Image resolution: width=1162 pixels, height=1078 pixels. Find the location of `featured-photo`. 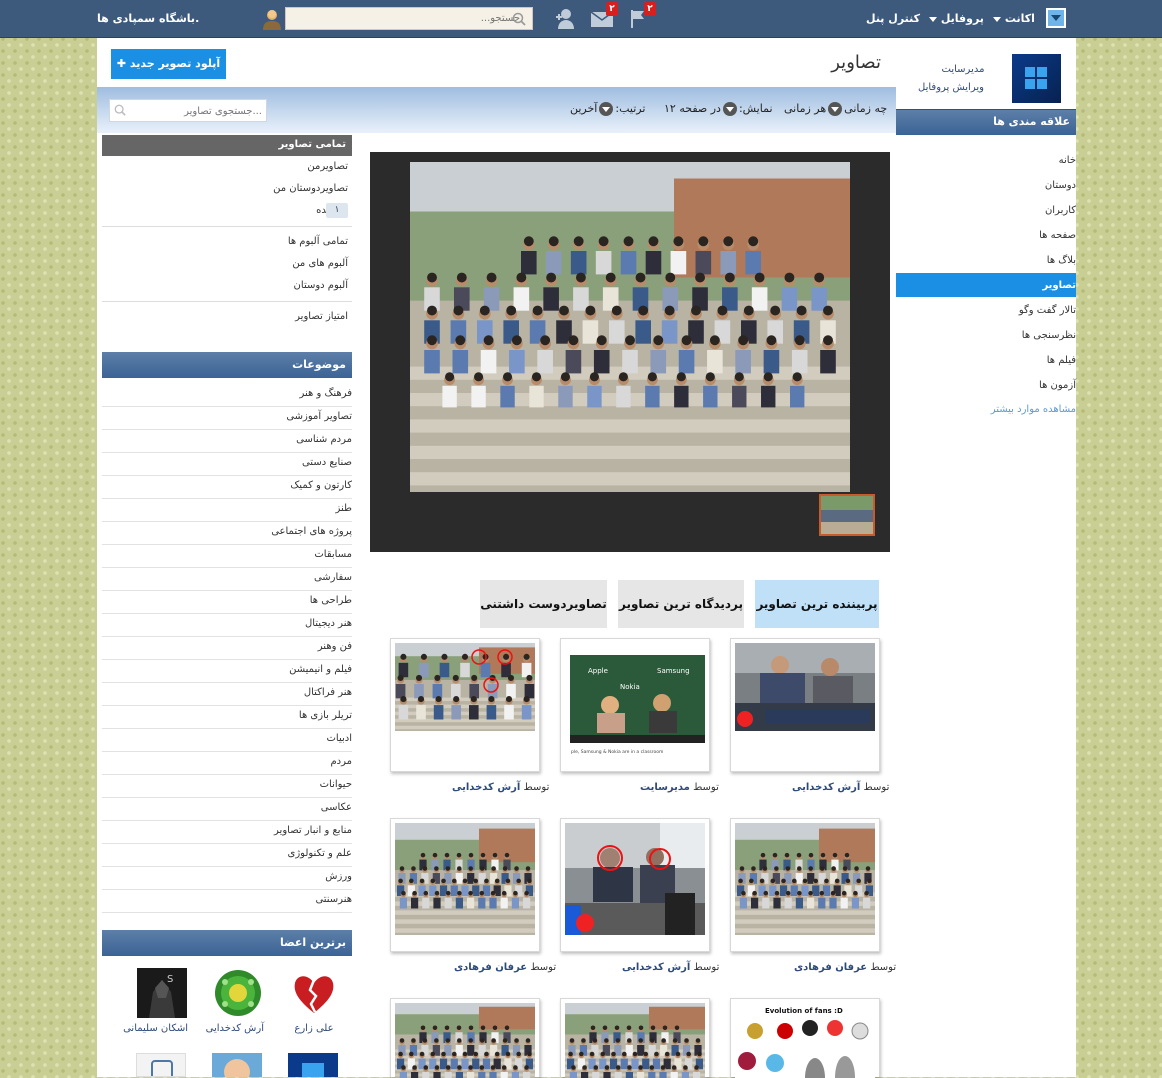

featured-photo is located at coordinates (630, 327).